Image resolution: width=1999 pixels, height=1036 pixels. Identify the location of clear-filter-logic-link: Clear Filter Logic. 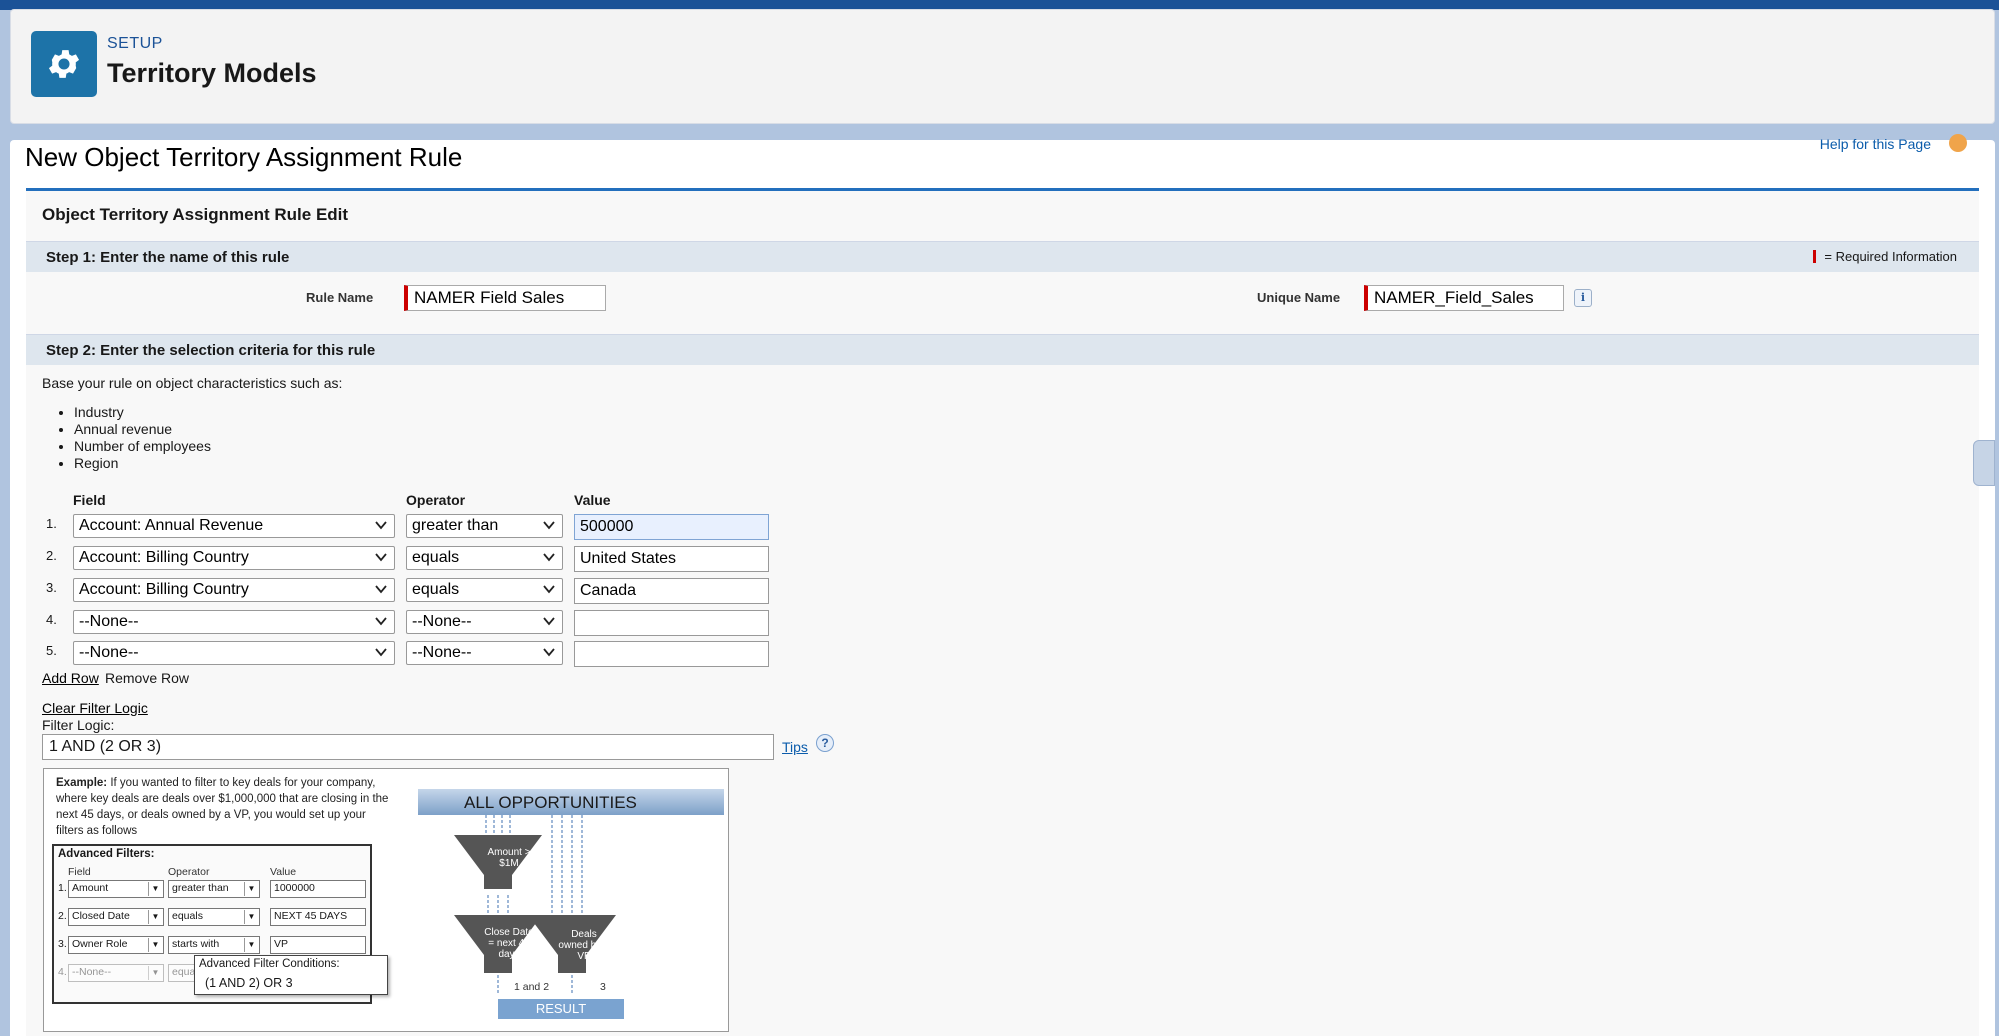
(95, 708).